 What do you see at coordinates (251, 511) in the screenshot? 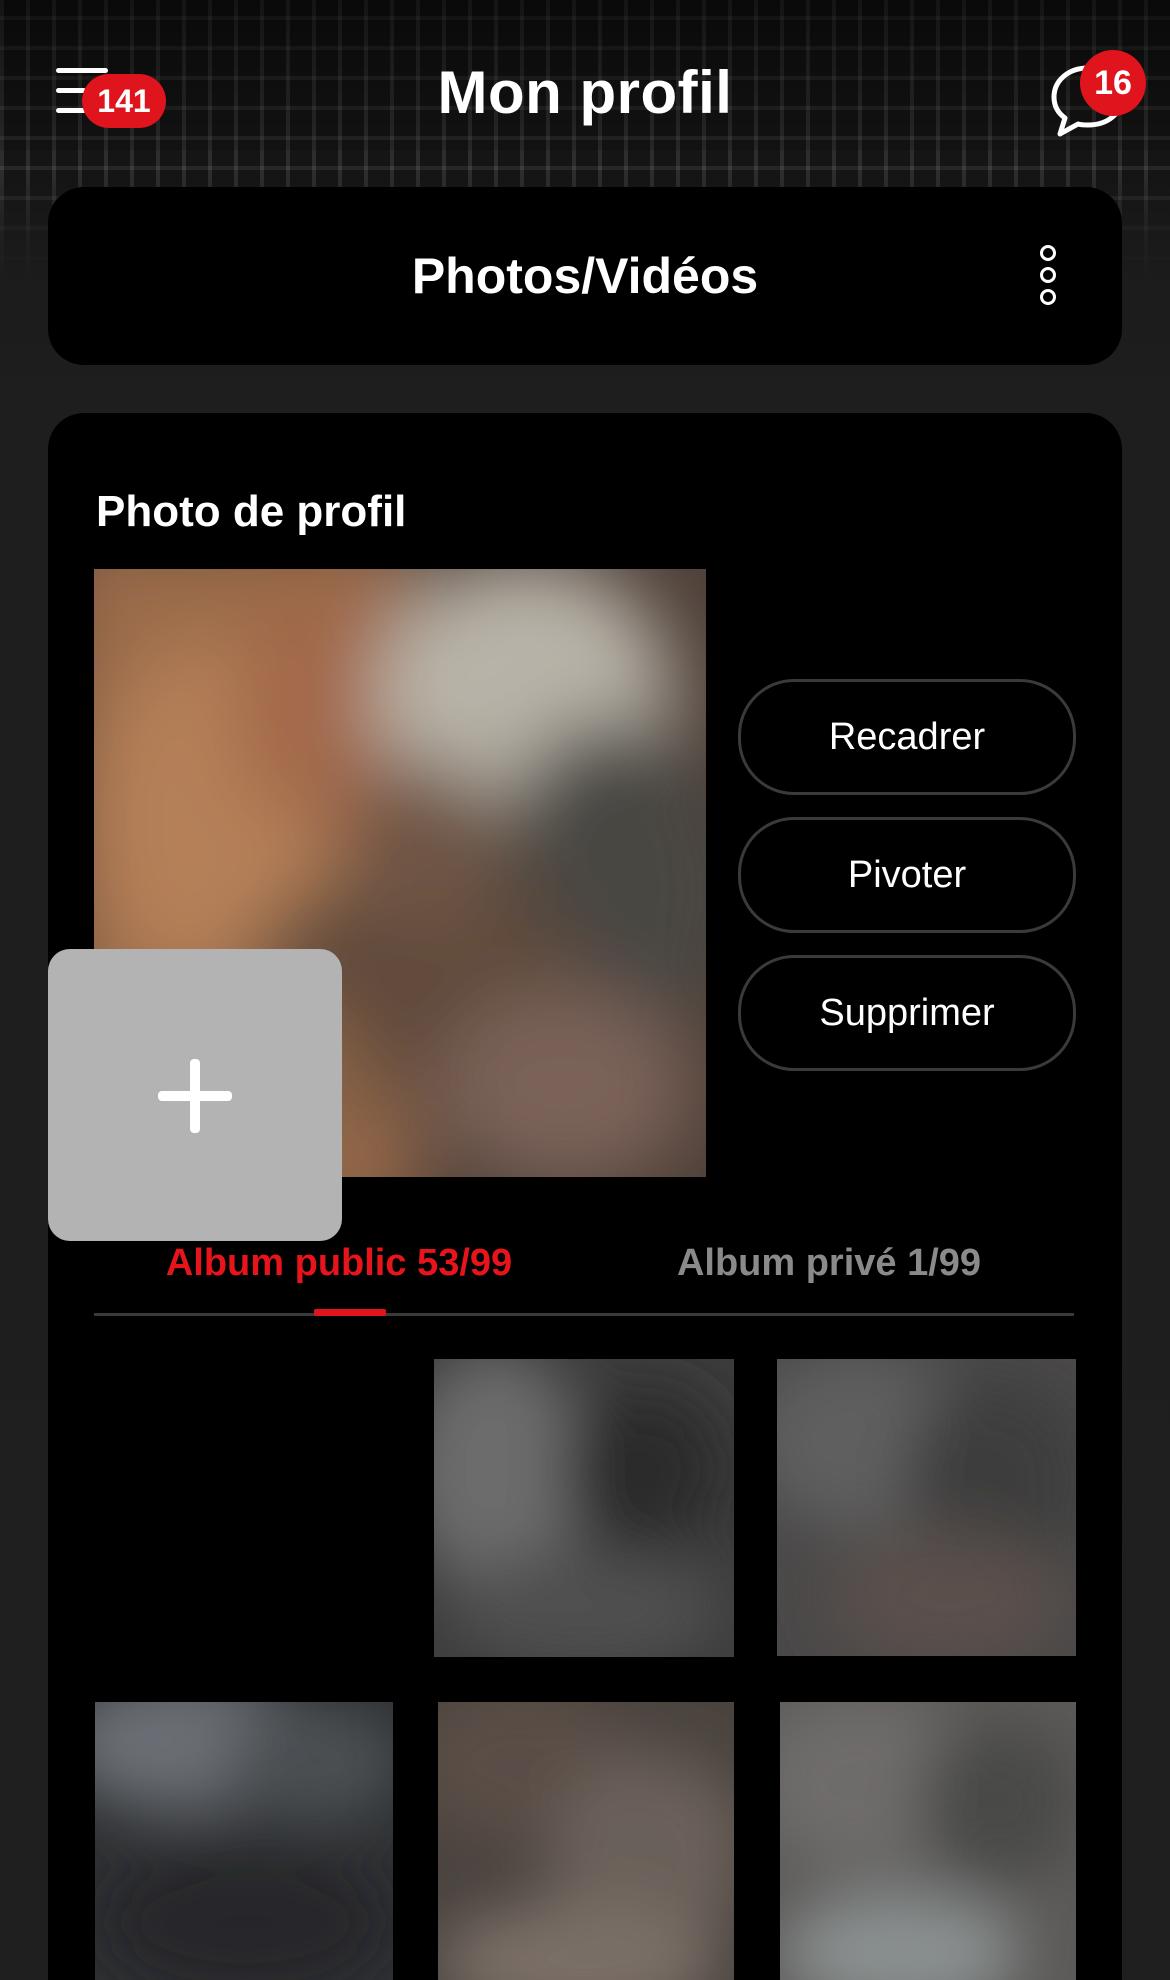
I see `profile-photo-label: Photo de profil` at bounding box center [251, 511].